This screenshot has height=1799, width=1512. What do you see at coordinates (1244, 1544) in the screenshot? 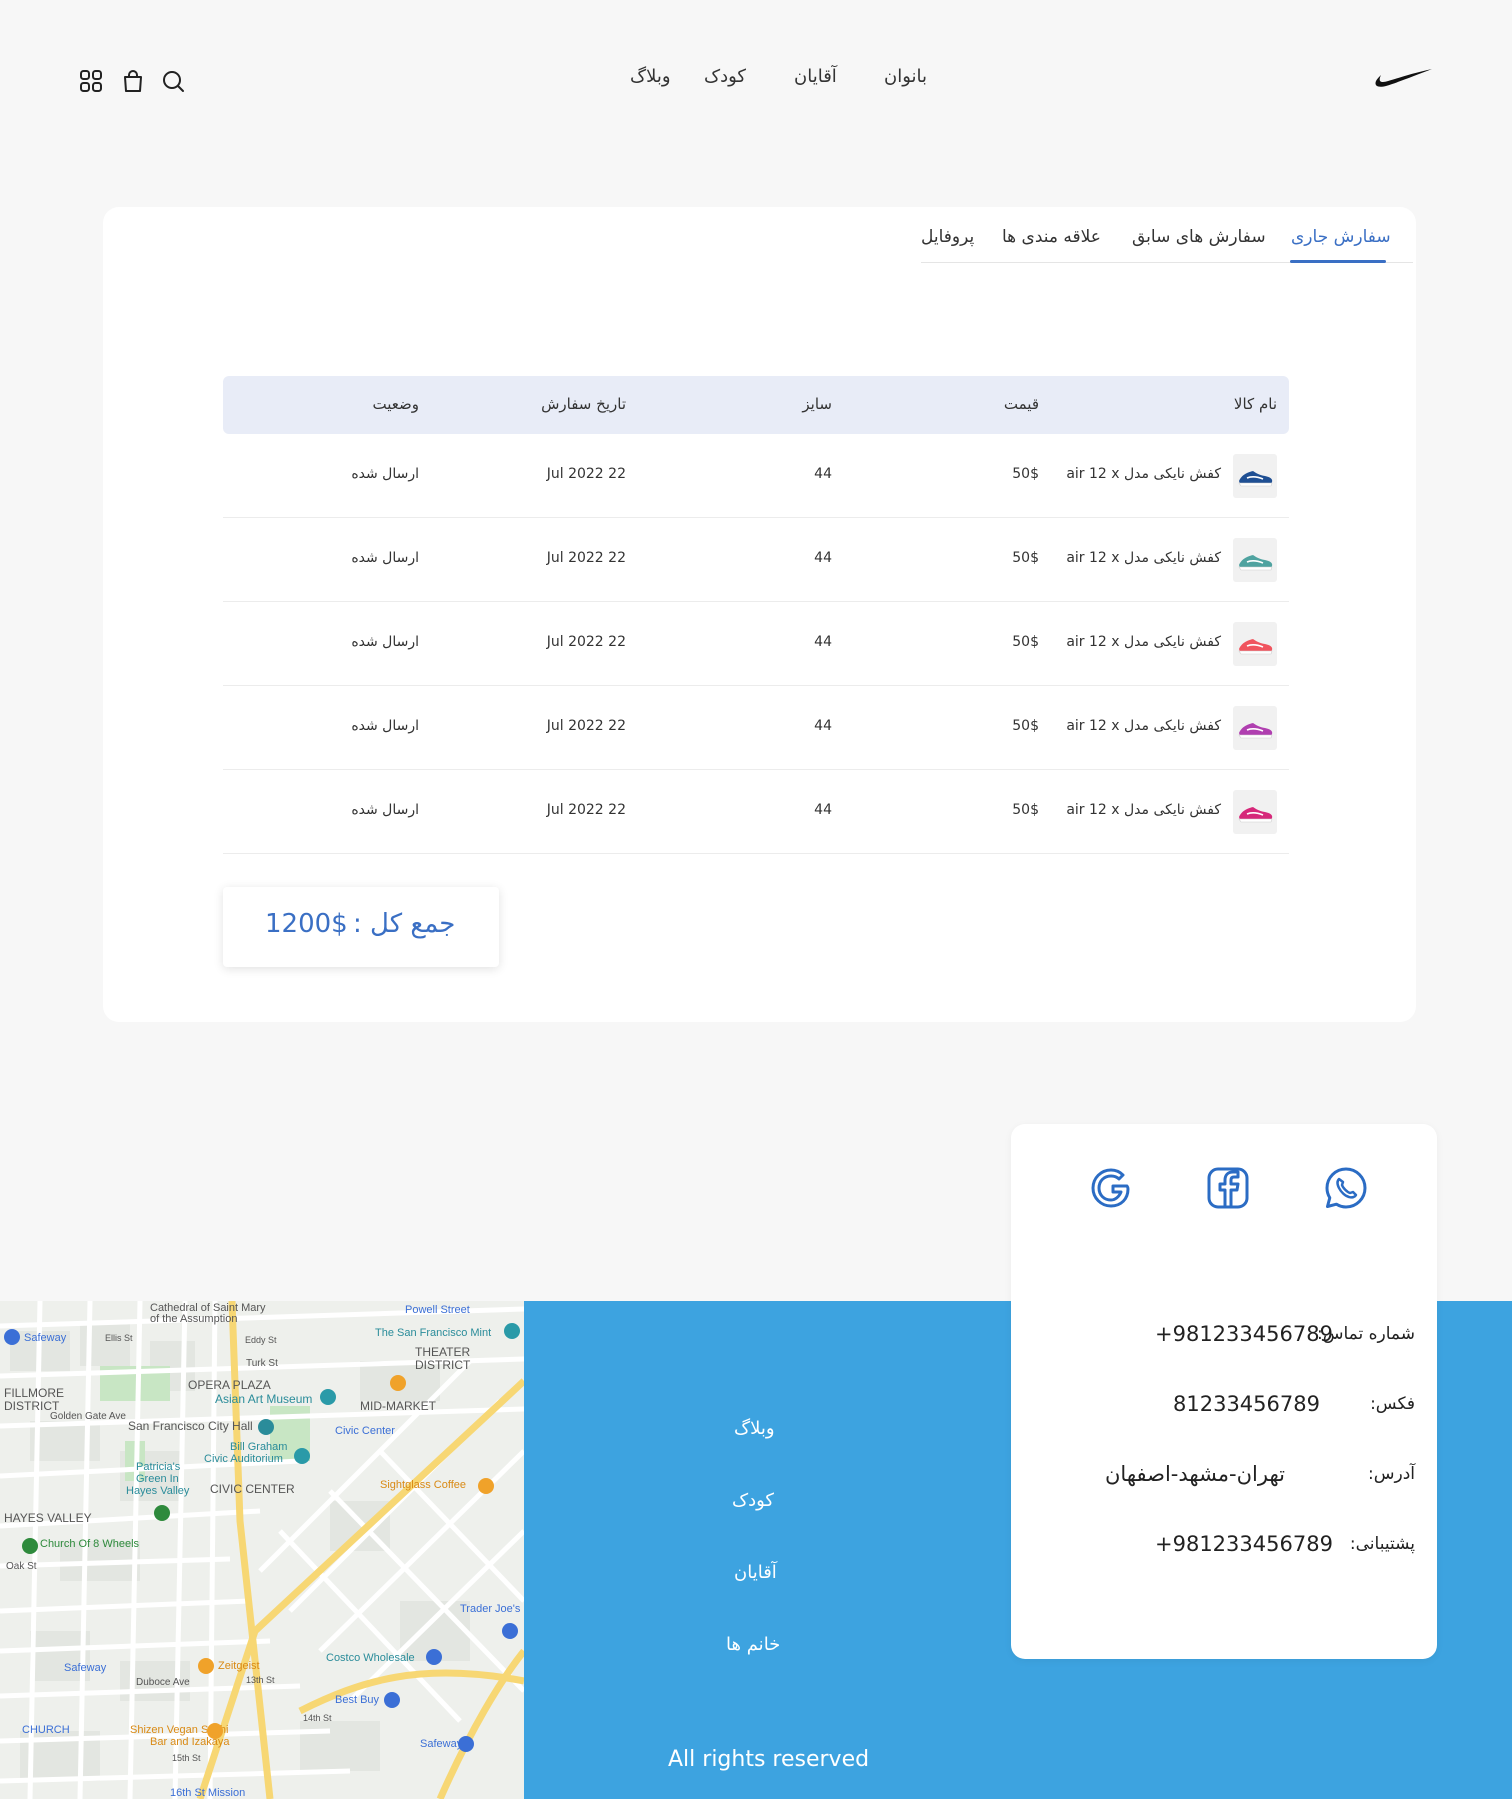
I see `support-value: +981233456789` at bounding box center [1244, 1544].